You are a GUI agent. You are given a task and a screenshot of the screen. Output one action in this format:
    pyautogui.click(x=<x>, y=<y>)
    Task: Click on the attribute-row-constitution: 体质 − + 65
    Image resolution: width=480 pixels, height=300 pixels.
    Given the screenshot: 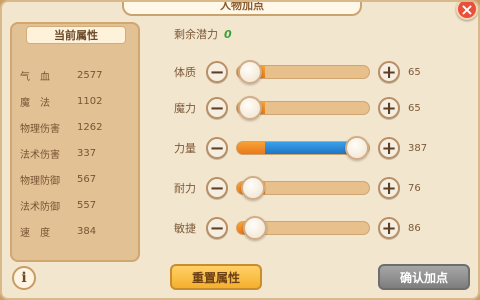 What is the action you would take?
    pyautogui.click(x=324, y=72)
    